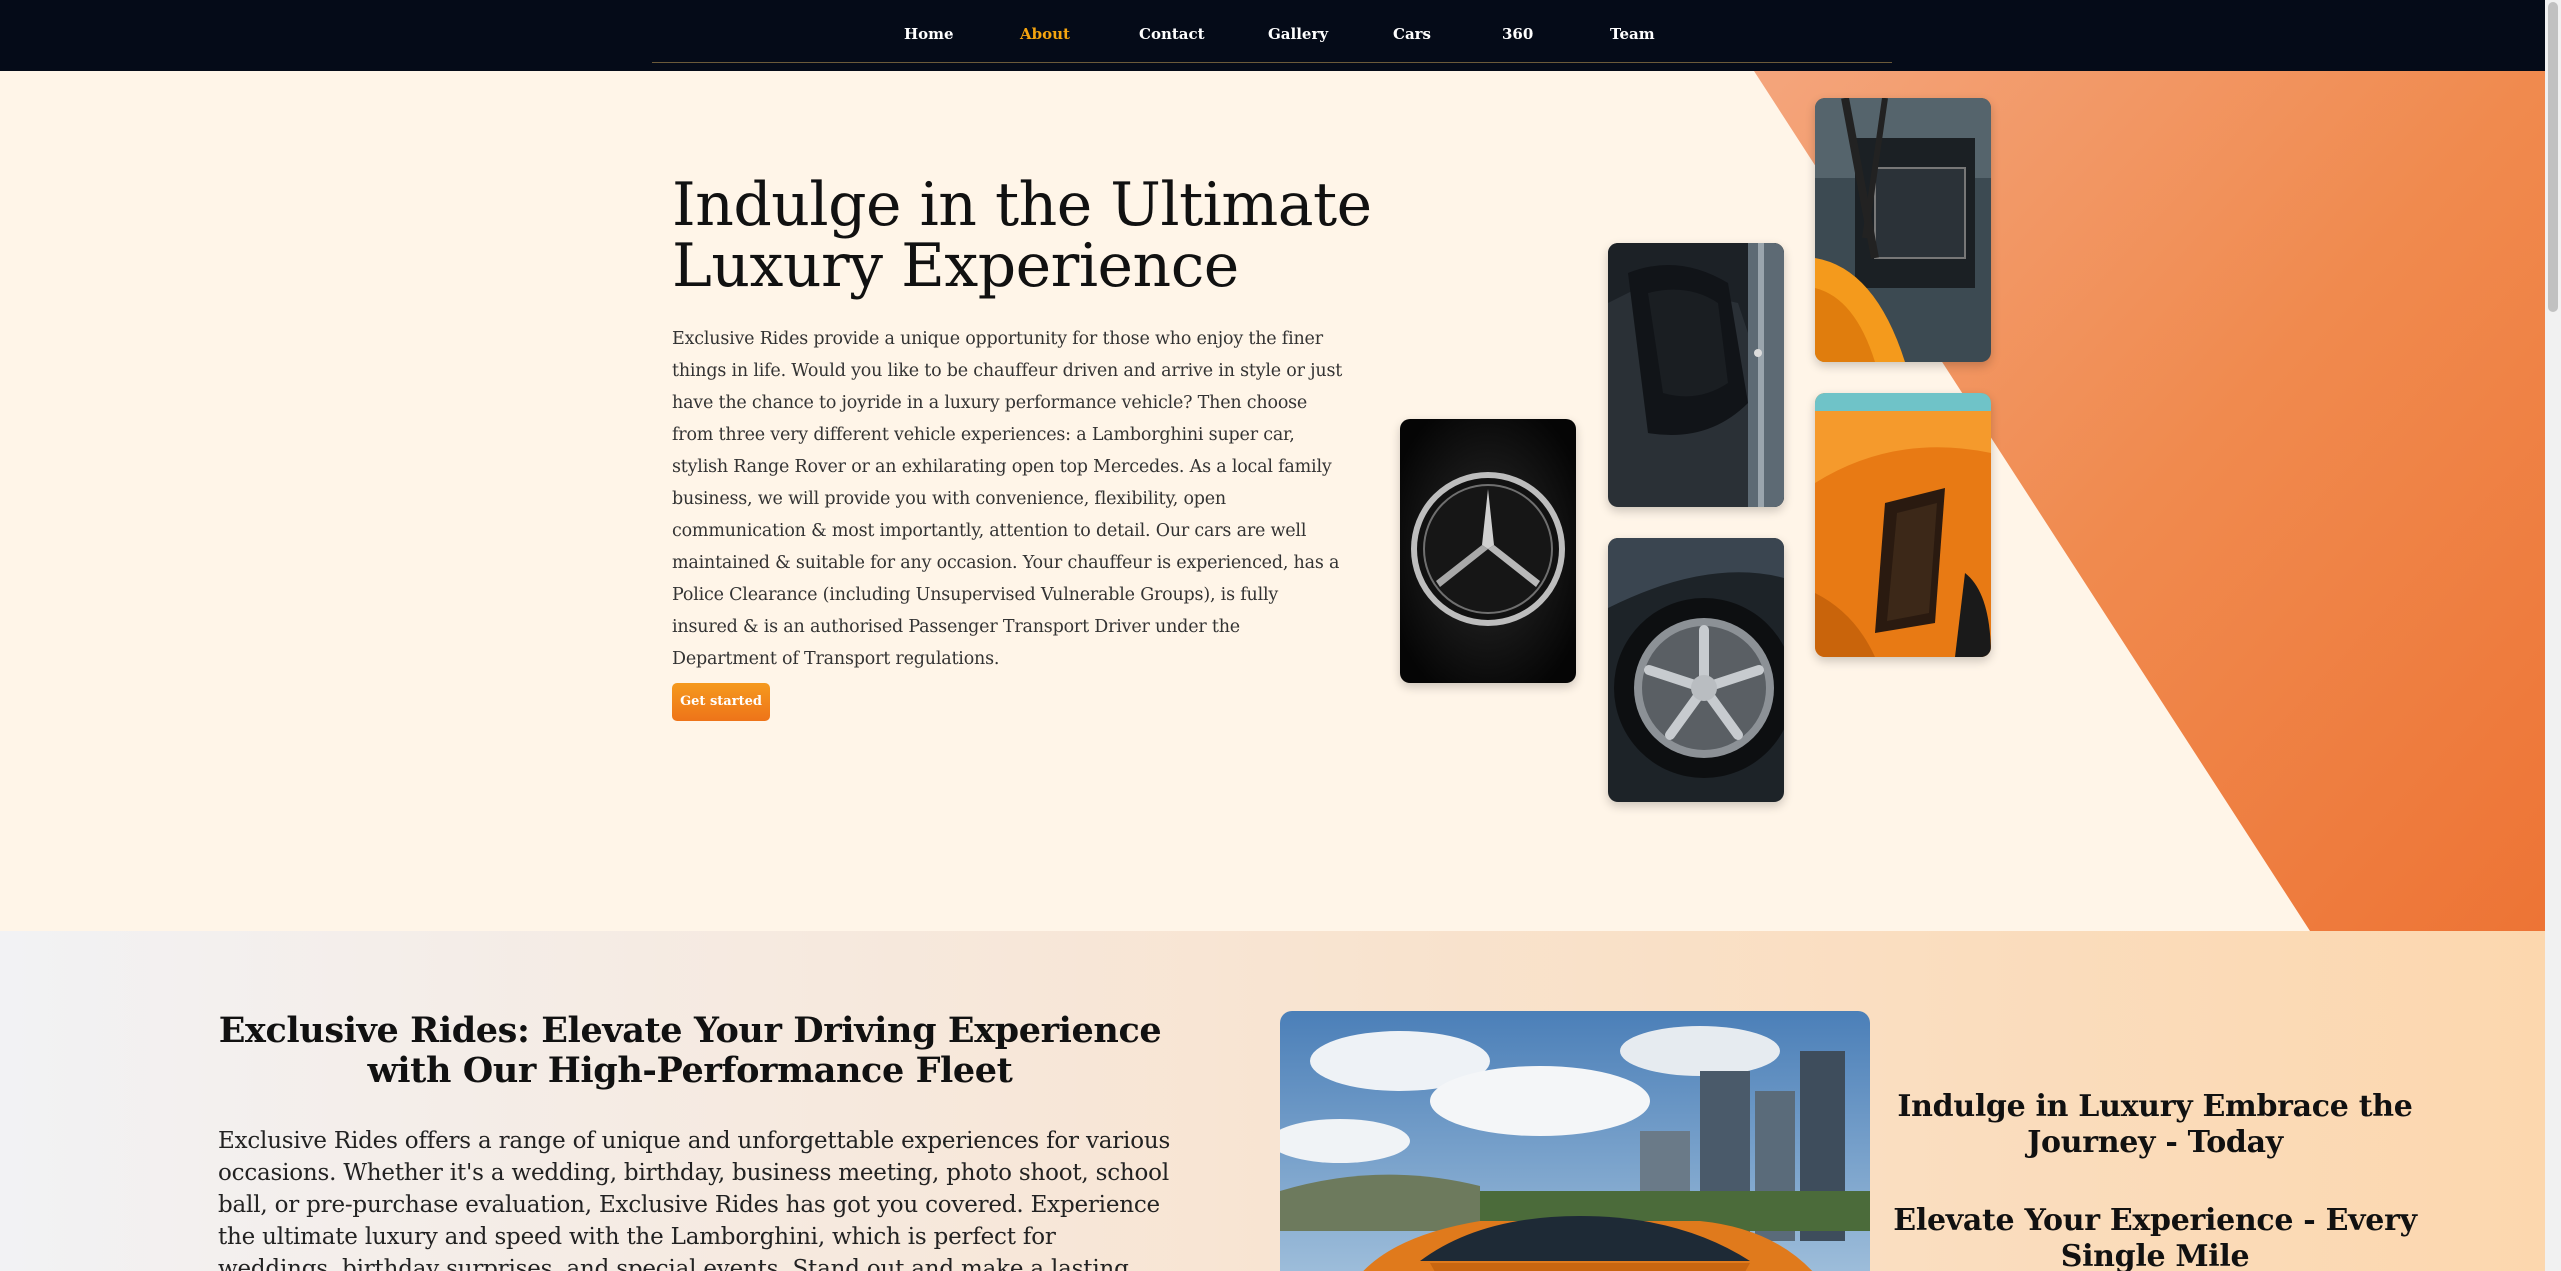 The width and height of the screenshot is (2561, 1271). Describe the element at coordinates (1632, 34) in the screenshot. I see `nav-team: Team` at that location.